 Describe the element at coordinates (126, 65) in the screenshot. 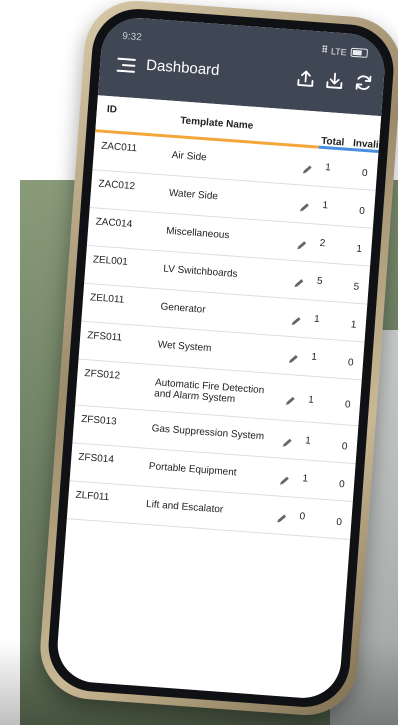

I see `menu-icon` at that location.